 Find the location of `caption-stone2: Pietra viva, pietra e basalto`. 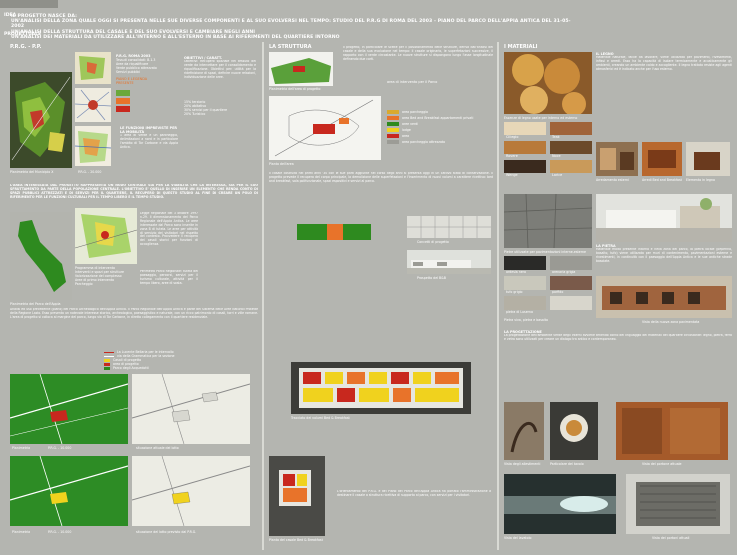

caption-stone2: Pietra viva, pietra e basalto is located at coordinates (526, 320).